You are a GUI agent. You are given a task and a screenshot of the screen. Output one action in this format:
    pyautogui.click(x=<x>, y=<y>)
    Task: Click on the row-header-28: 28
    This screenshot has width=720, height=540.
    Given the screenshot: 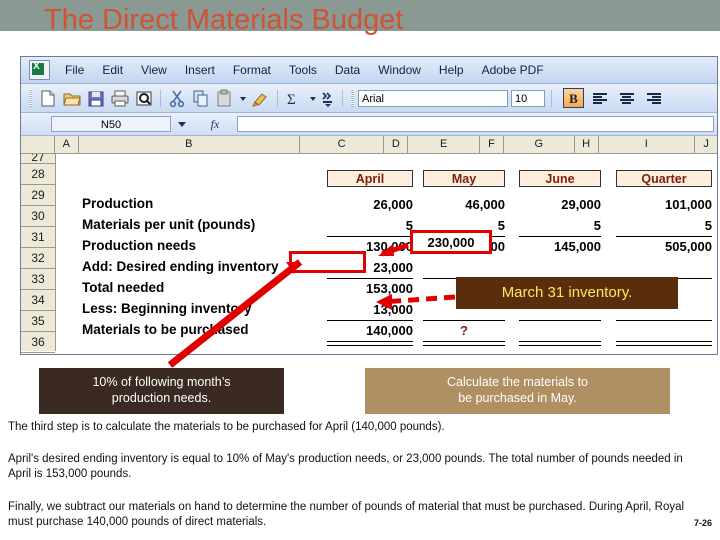 What is the action you would take?
    pyautogui.click(x=38, y=174)
    